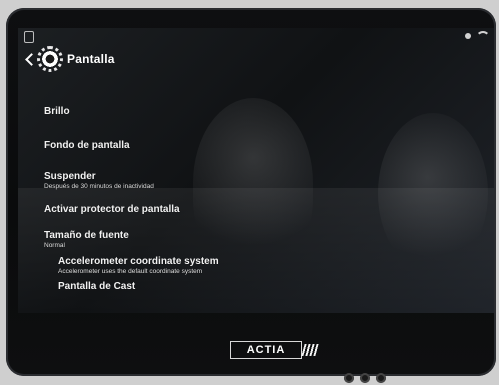 The height and width of the screenshot is (385, 499). I want to click on sd-card-icon, so click(29, 37).